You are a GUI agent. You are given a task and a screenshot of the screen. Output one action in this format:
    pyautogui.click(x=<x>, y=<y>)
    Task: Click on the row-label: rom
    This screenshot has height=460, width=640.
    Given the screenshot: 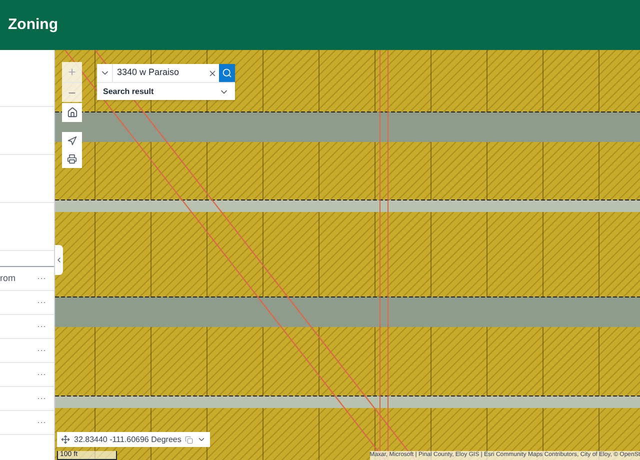 What is the action you would take?
    pyautogui.click(x=8, y=278)
    